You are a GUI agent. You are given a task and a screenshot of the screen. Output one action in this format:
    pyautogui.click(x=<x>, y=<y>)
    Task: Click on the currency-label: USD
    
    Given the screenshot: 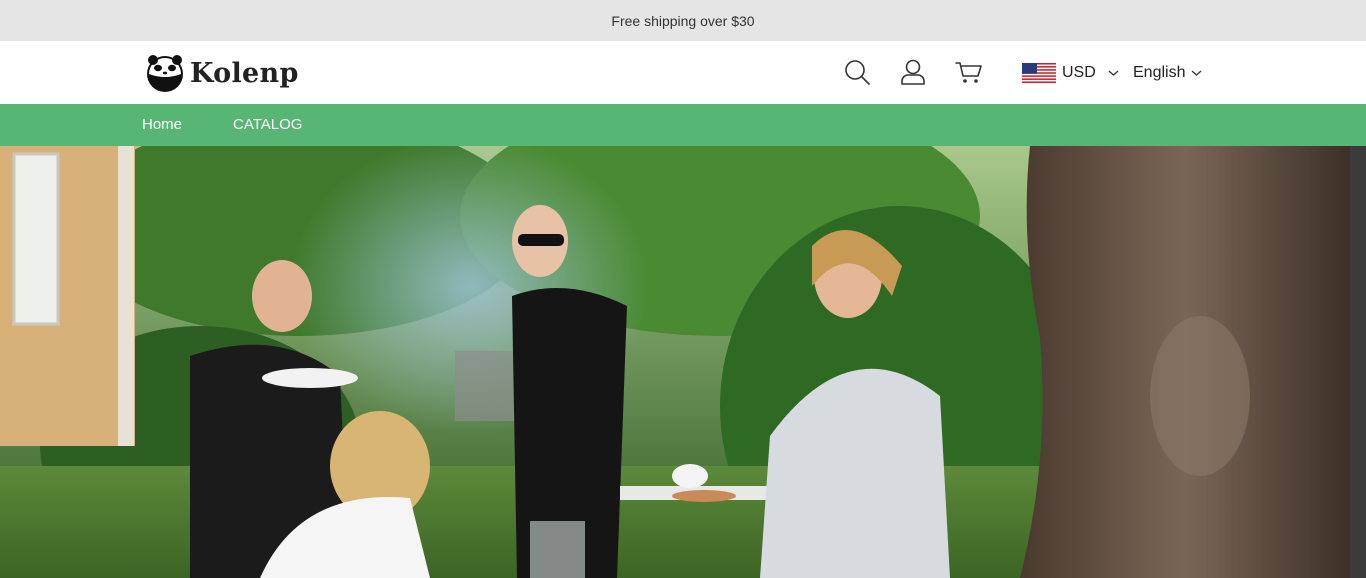 What is the action you would take?
    pyautogui.click(x=1079, y=72)
    